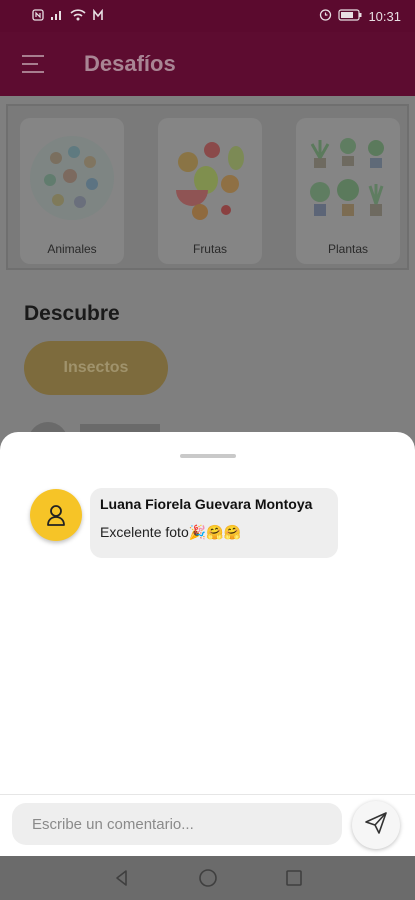 The image size is (415, 900). I want to click on comment-input-bar, so click(207, 825).